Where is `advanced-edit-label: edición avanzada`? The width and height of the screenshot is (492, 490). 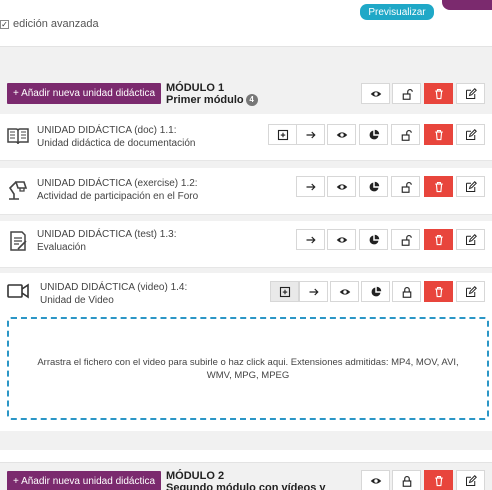
advanced-edit-label: edición avanzada is located at coordinates (56, 24).